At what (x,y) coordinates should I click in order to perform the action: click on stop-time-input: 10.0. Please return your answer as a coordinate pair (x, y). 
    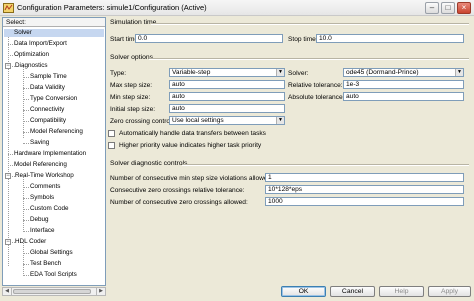
    Looking at the image, I should click on (390, 38).